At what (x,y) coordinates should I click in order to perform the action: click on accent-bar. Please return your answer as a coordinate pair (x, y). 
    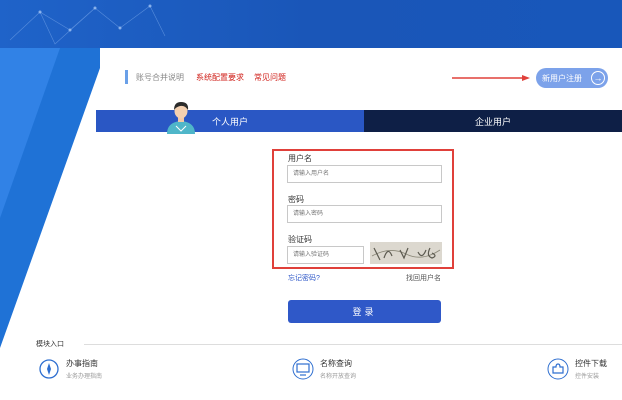
    Looking at the image, I should click on (126, 77).